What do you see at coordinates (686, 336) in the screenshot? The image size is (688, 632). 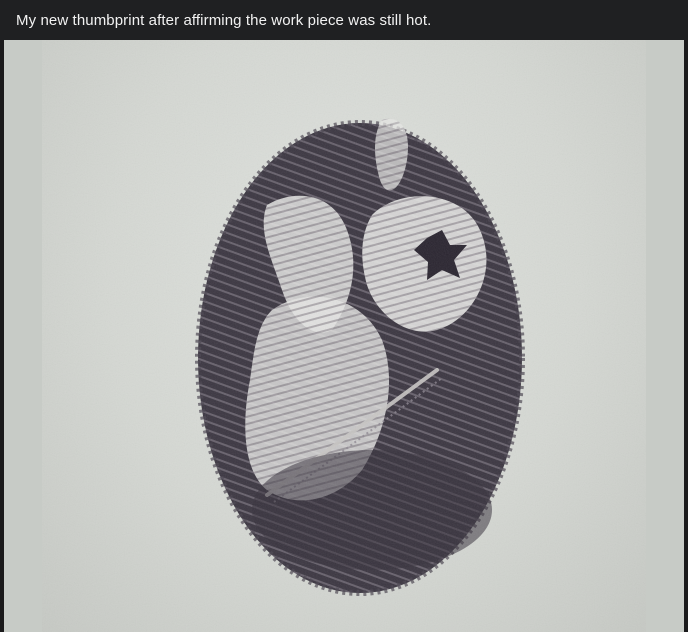 I see `frame-edge-right` at bounding box center [686, 336].